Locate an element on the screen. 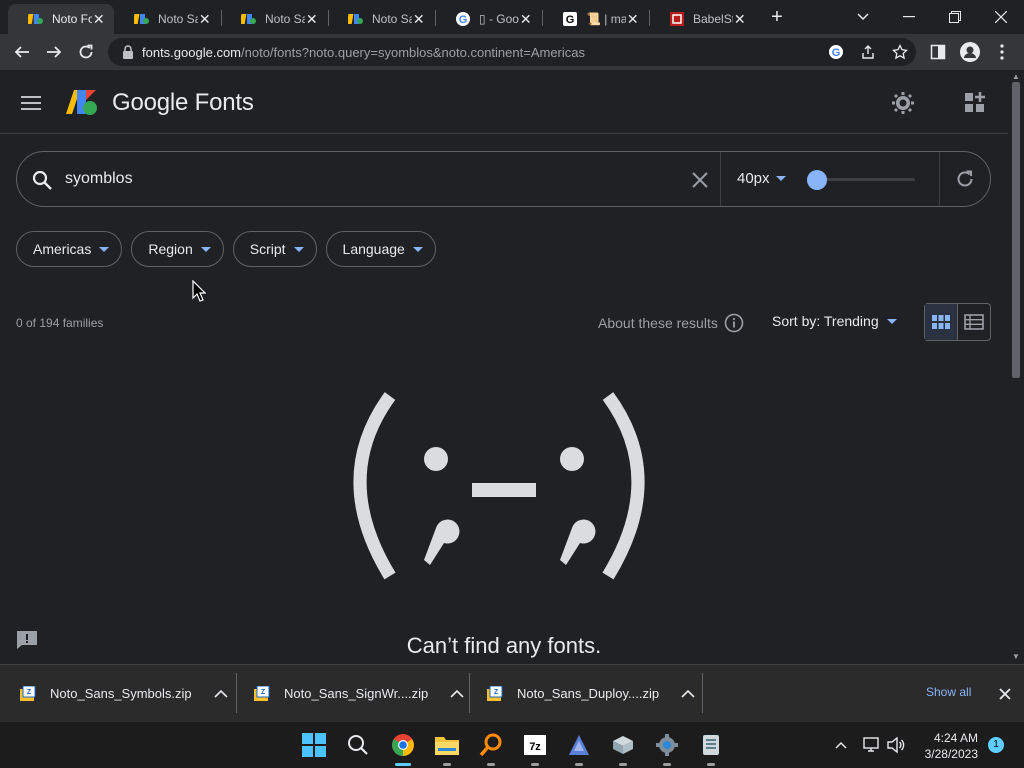  grid-view-button is located at coordinates (941, 322).